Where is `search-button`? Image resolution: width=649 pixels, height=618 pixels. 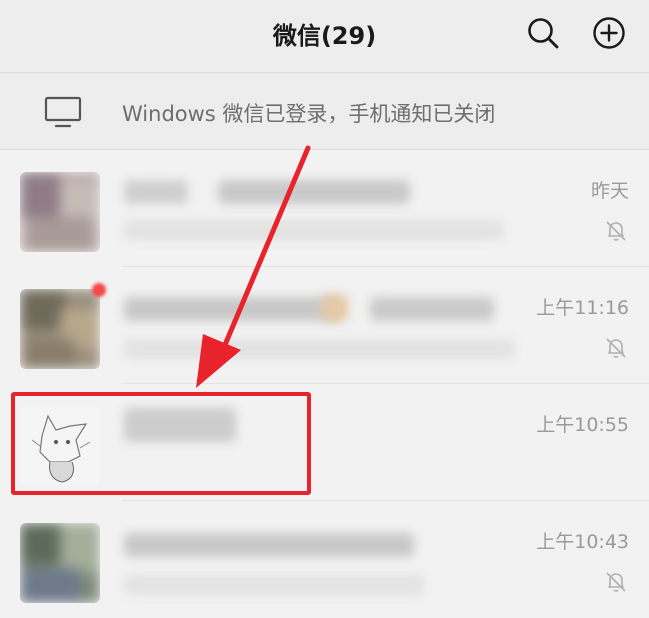
search-button is located at coordinates (543, 33).